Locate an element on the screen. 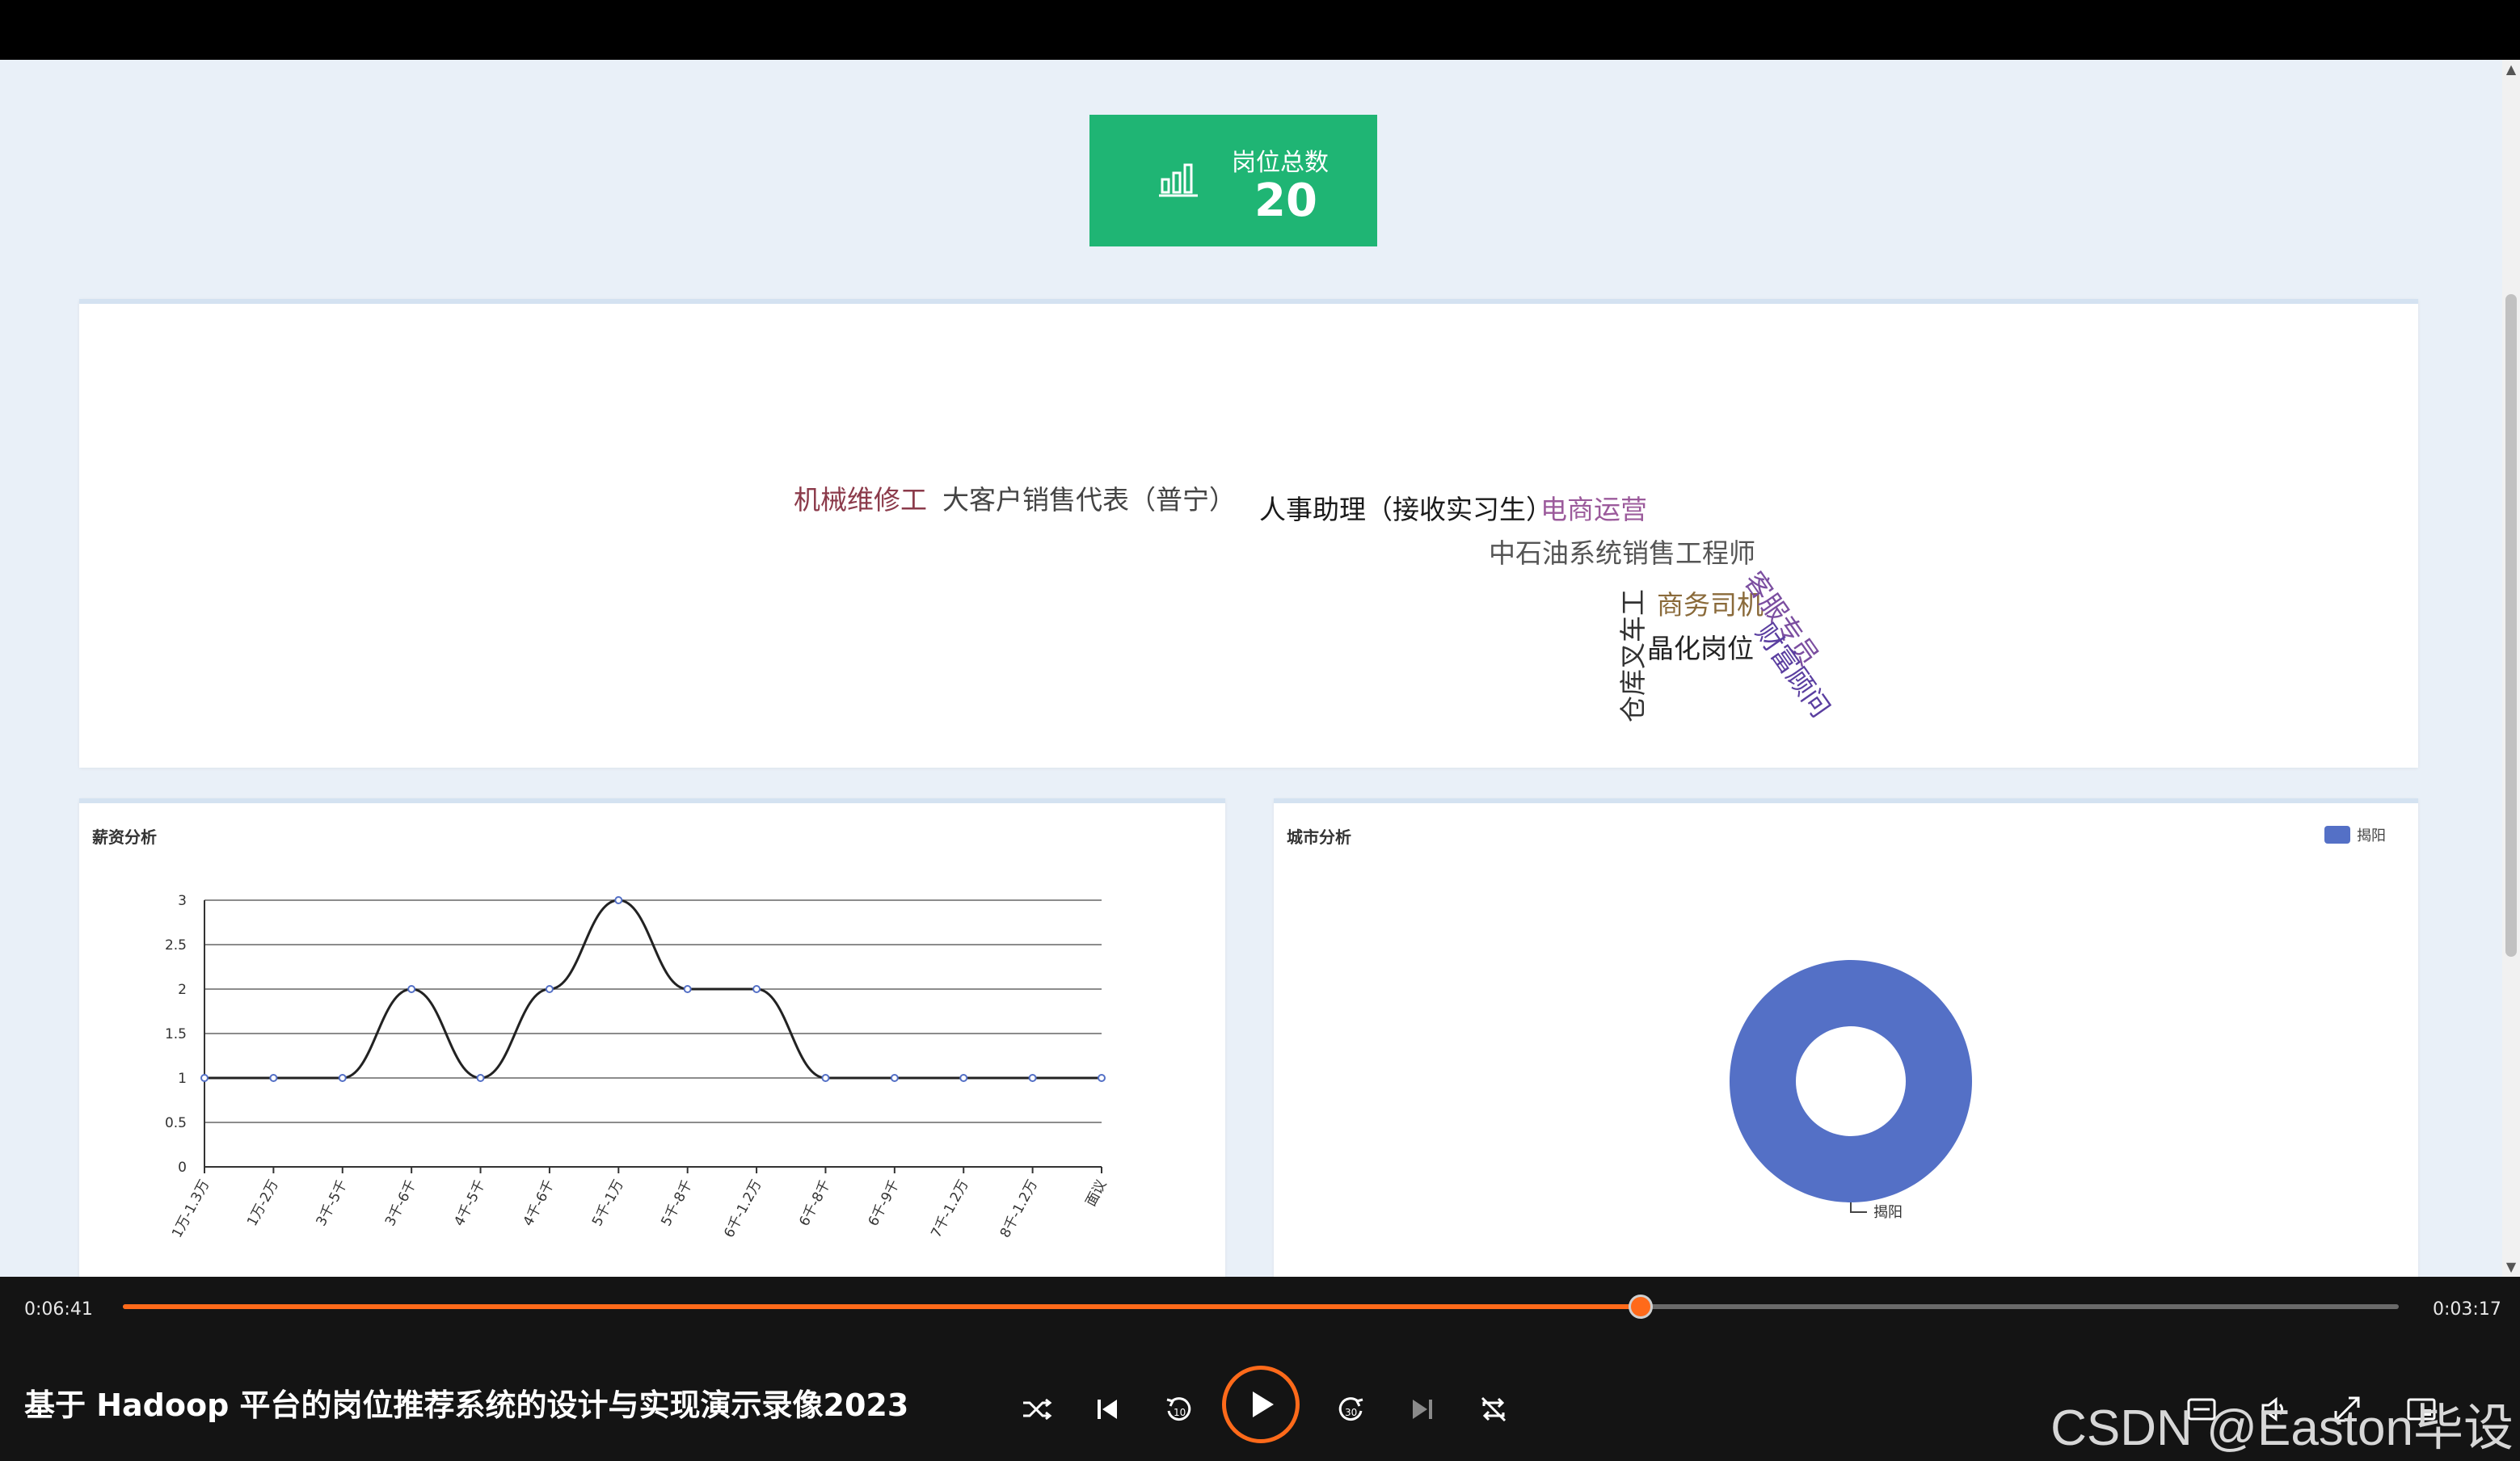 This screenshot has width=2520, height=1461. x-tick-label: 6千-9千 is located at coordinates (885, 1203).